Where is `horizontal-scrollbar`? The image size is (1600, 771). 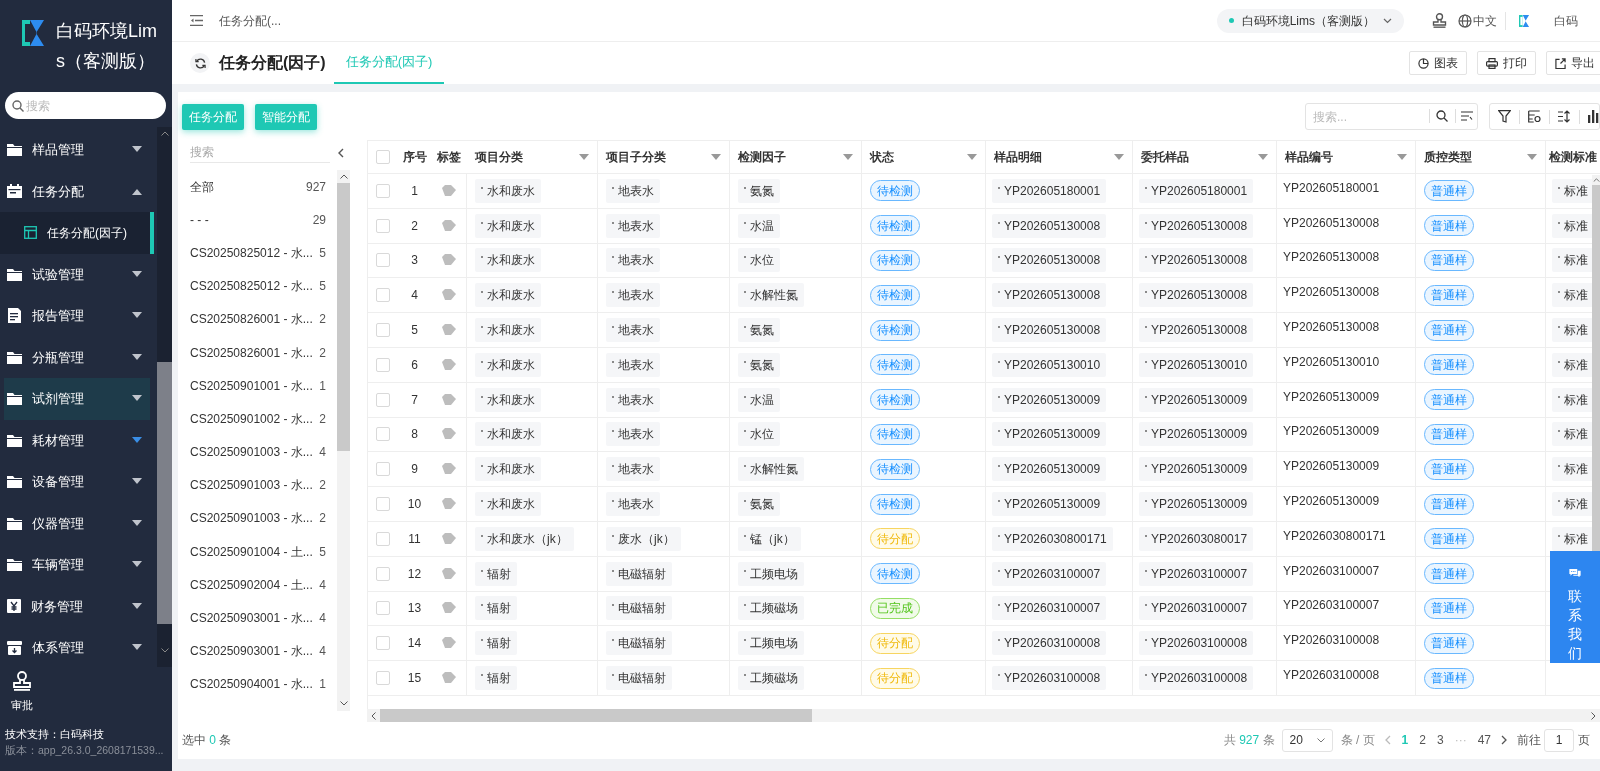 horizontal-scrollbar is located at coordinates (983, 715).